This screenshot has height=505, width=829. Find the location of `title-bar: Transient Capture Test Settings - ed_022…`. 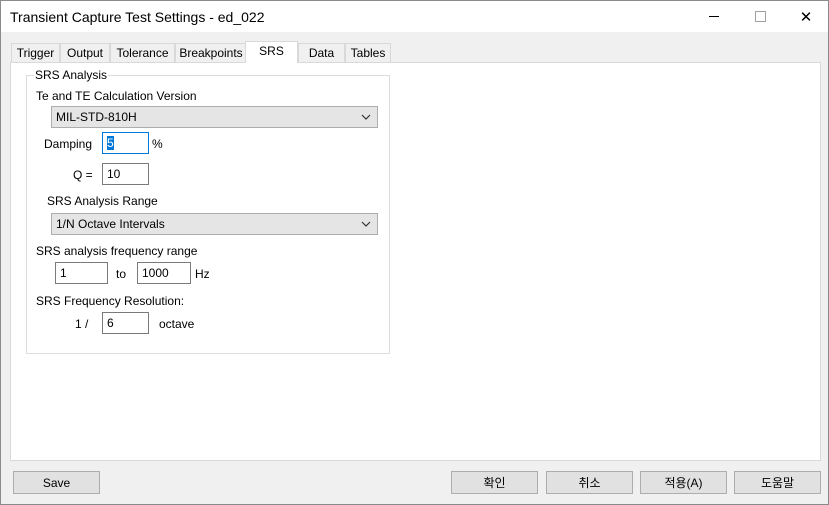

title-bar: Transient Capture Test Settings - ed_022… is located at coordinates (414, 16).